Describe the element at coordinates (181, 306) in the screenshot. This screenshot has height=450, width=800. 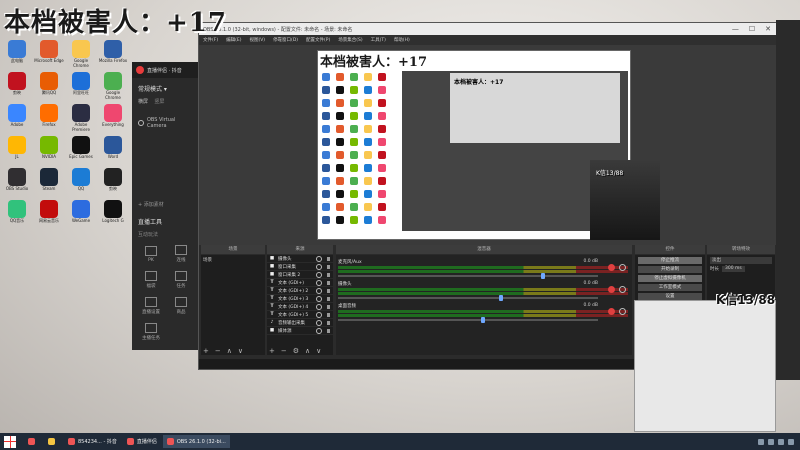
I see `tool-tile: 商品` at that location.